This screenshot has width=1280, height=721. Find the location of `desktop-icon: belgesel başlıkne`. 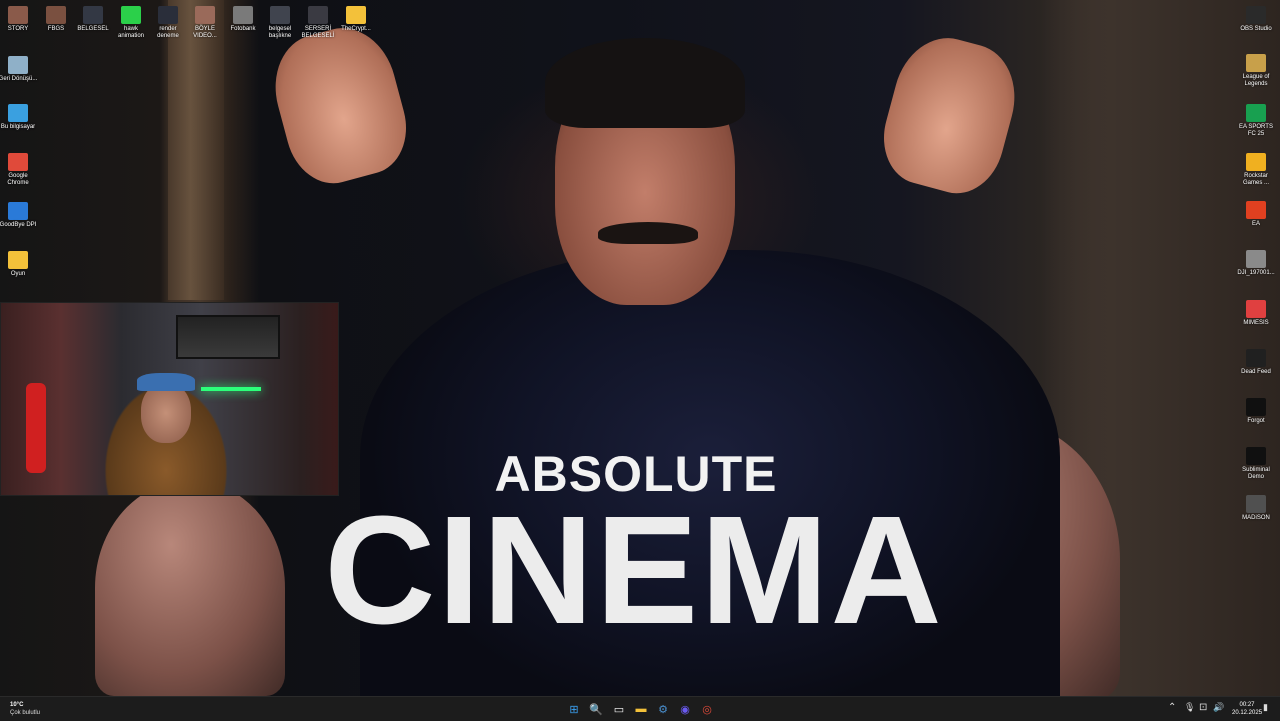

desktop-icon: belgesel başlıkne is located at coordinates (280, 23).